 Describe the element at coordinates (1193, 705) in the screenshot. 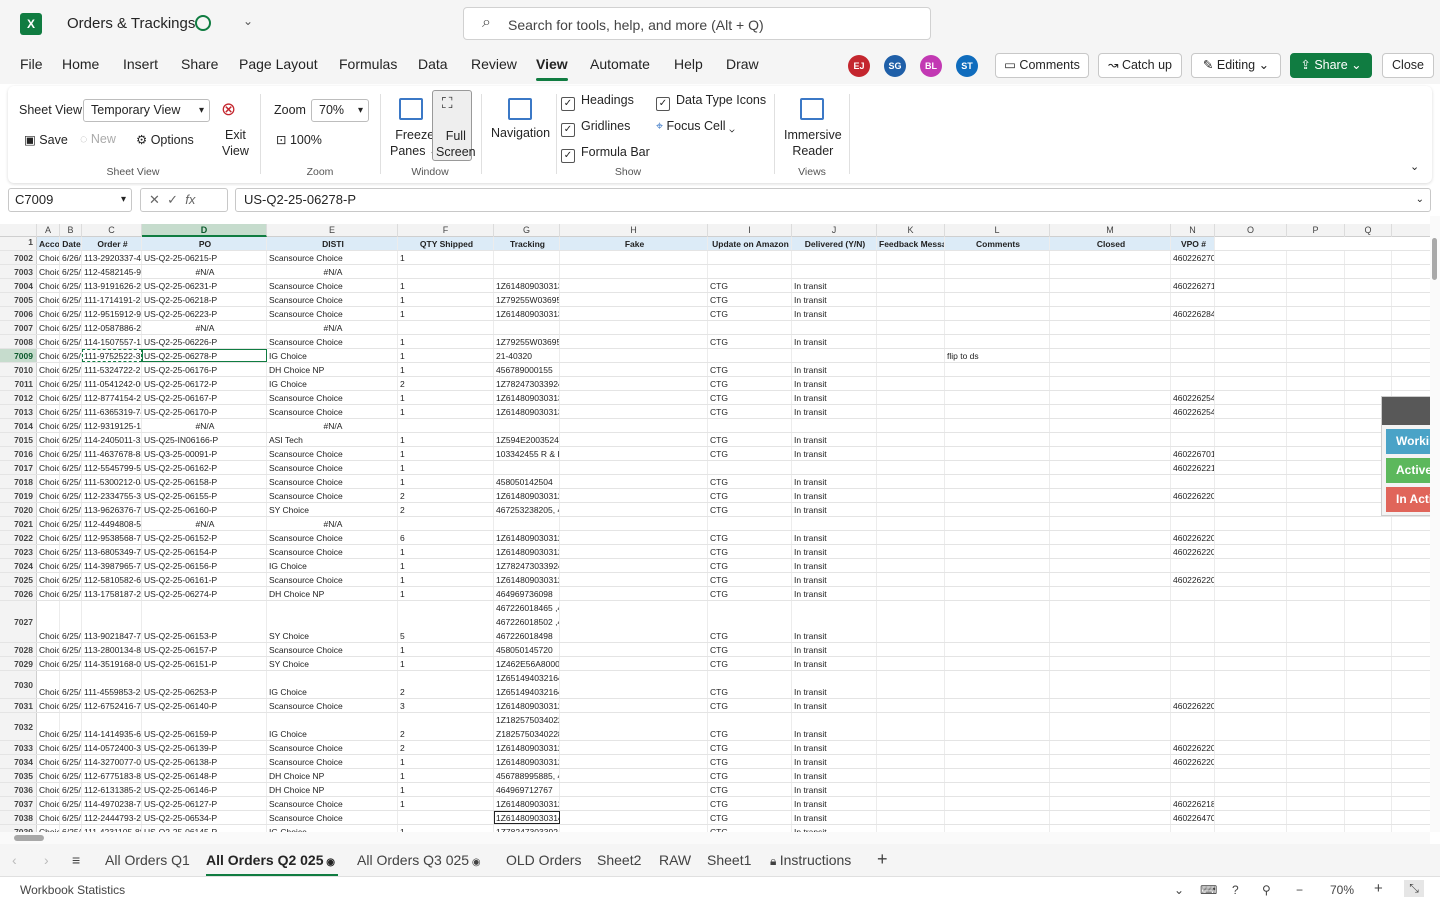

I see `cell-nn: 4602262203` at that location.